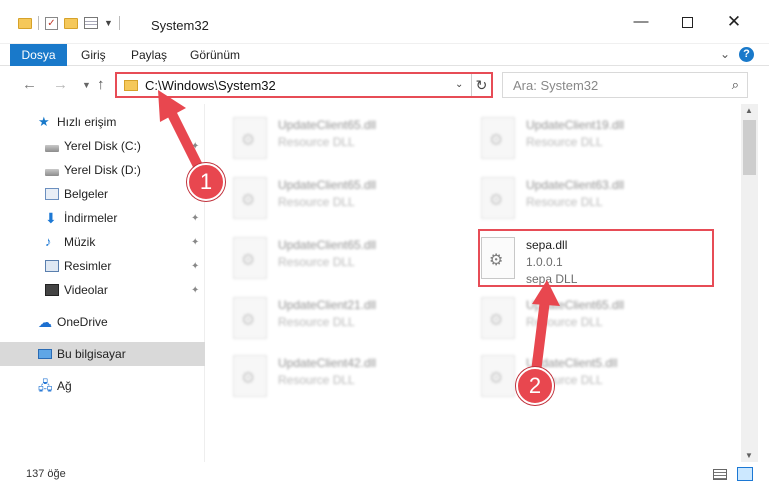  Describe the element at coordinates (327, 363) in the screenshot. I see `file-name: UpdateClient42.dll` at that location.